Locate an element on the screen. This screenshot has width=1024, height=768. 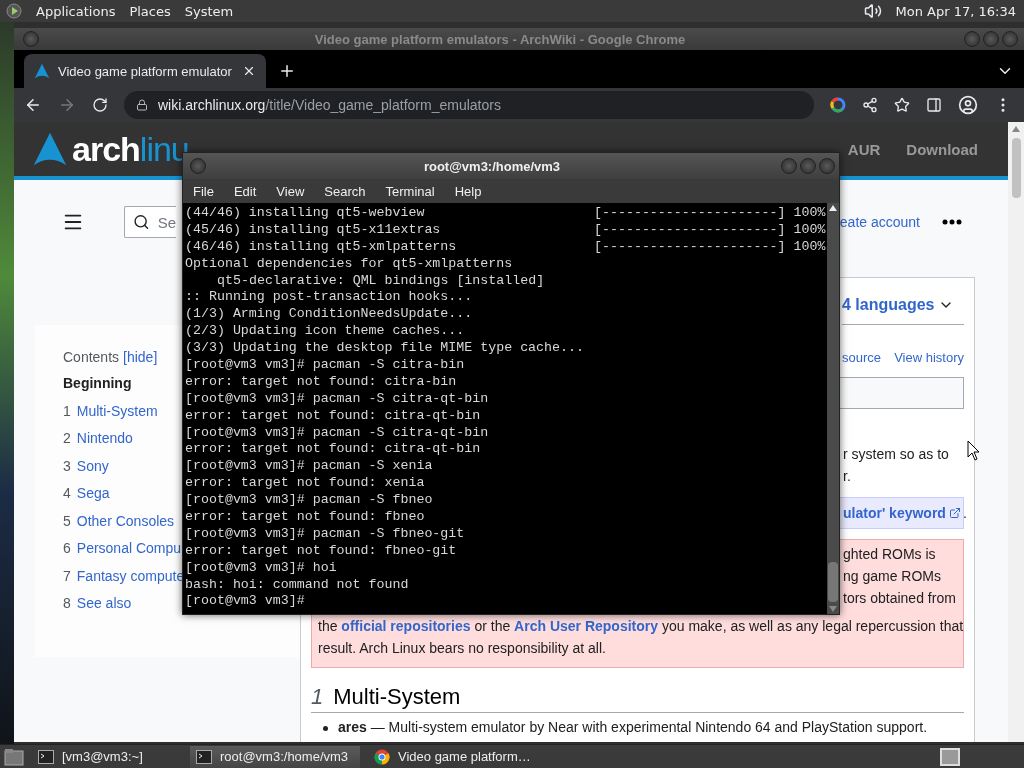
taskbar-item: [vm3@vm3:~] is located at coordinates (107, 756).